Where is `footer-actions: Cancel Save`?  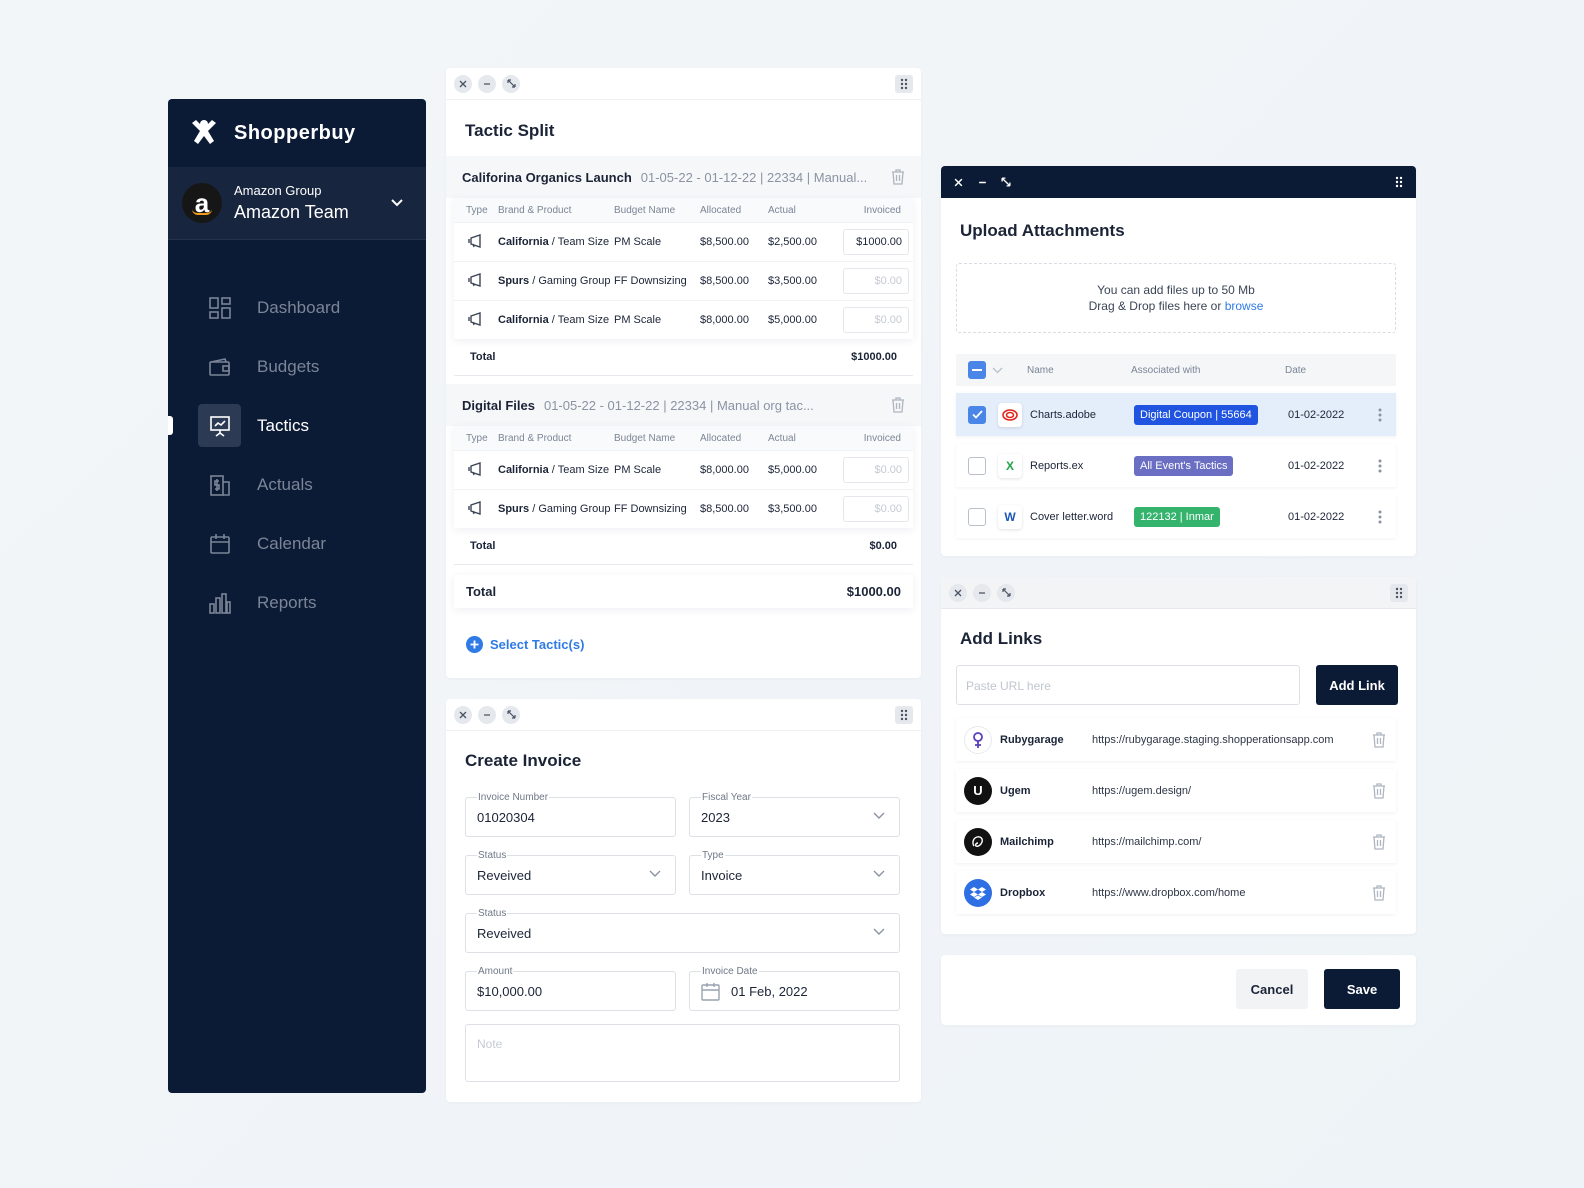 footer-actions: Cancel Save is located at coordinates (1178, 990).